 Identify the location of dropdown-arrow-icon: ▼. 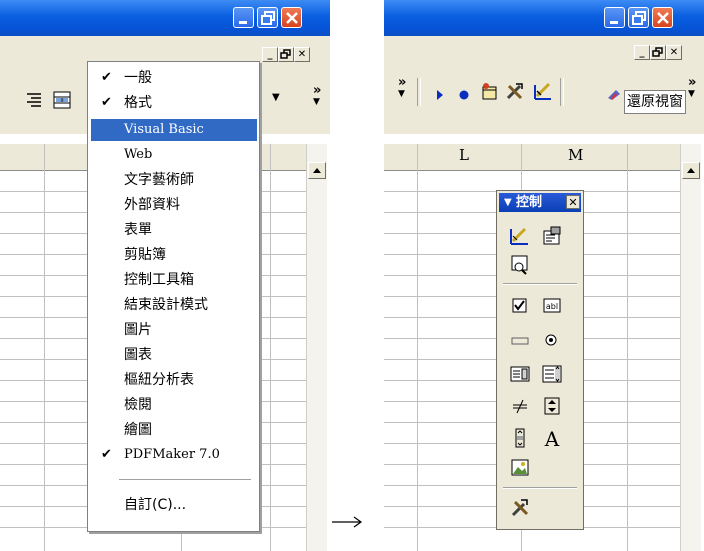
(276, 97).